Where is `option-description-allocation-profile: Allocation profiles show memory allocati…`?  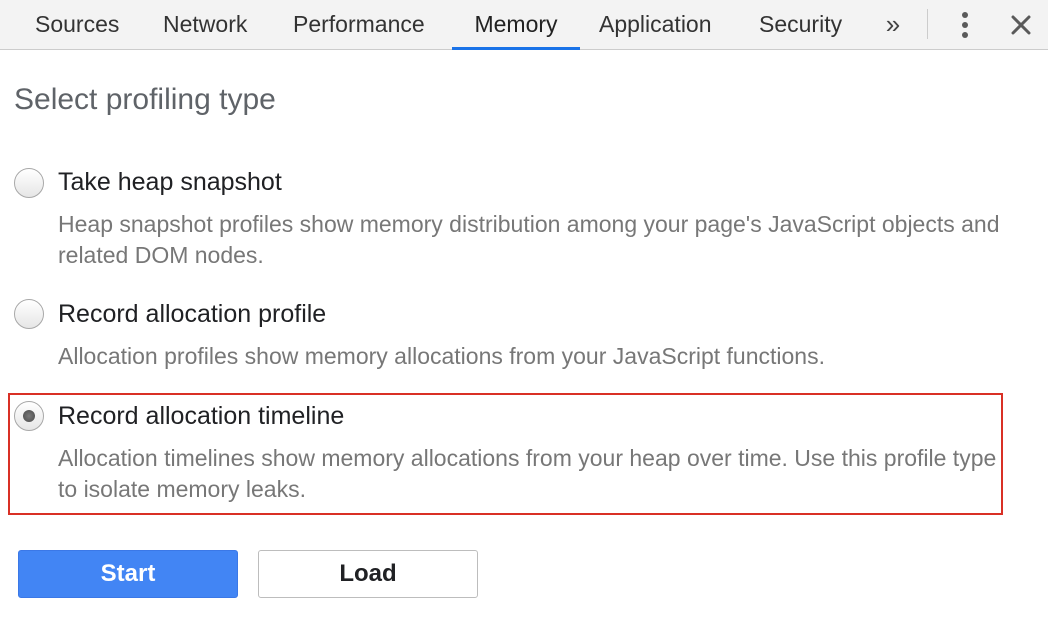 option-description-allocation-profile: Allocation profiles show memory allocati… is located at coordinates (441, 356).